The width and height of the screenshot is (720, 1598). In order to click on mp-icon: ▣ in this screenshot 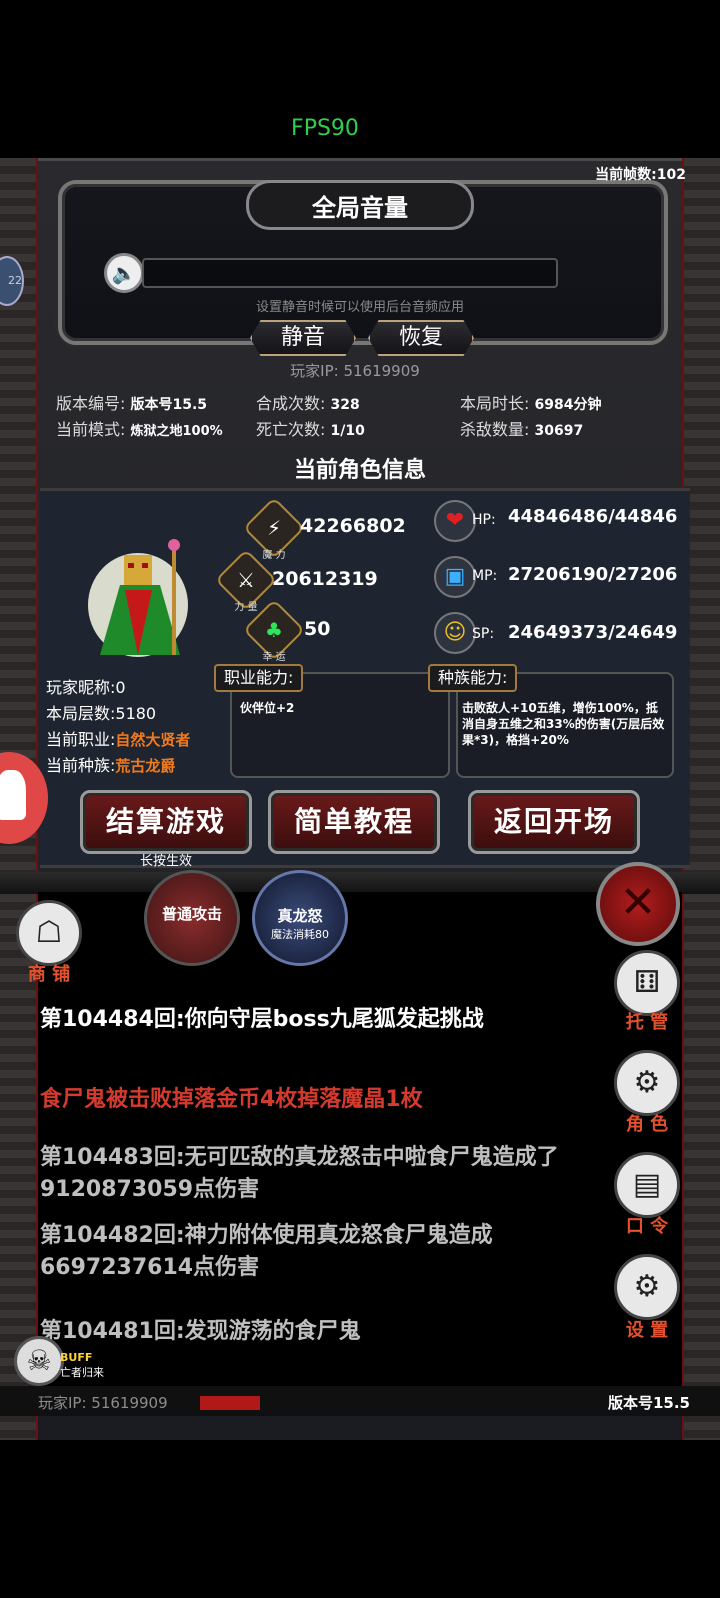, I will do `click(455, 577)`.